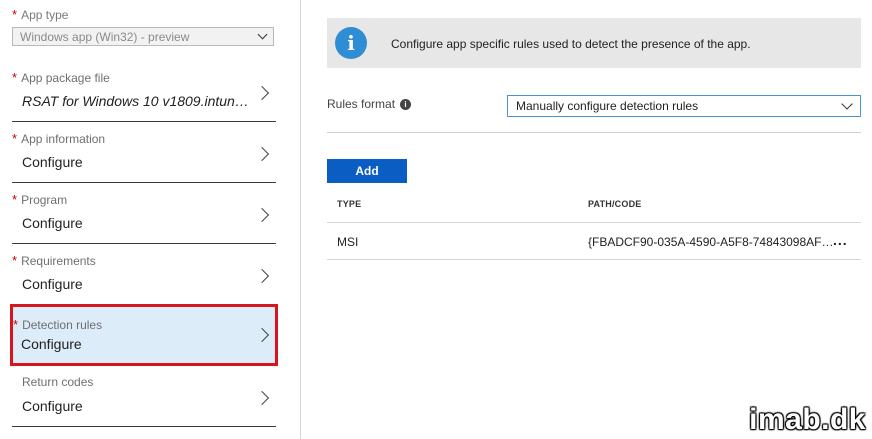  What do you see at coordinates (351, 43) in the screenshot?
I see `info-icon: i` at bounding box center [351, 43].